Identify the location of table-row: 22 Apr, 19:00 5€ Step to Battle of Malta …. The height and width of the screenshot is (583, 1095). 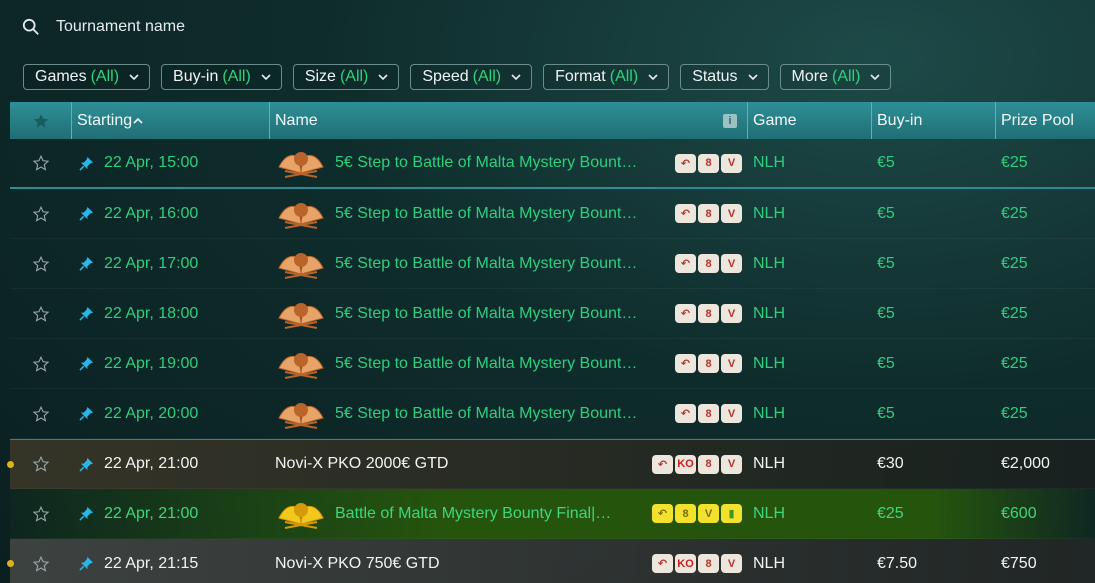
(552, 364).